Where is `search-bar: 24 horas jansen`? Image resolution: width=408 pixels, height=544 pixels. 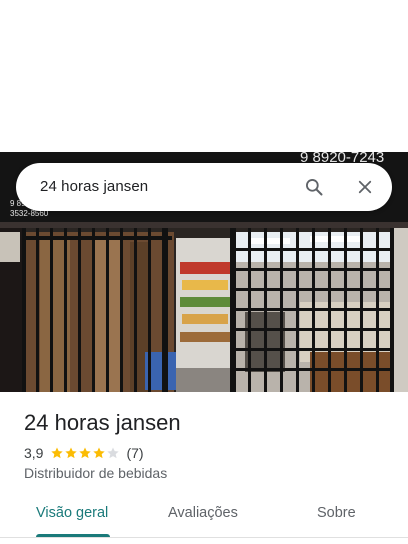
search-bar: 24 horas jansen is located at coordinates (204, 187).